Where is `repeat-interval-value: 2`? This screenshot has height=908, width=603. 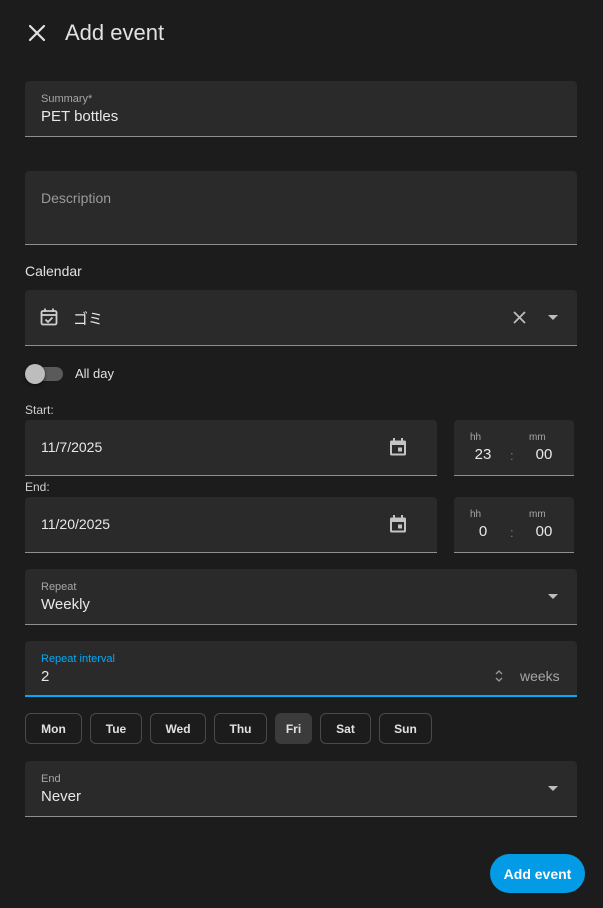 repeat-interval-value: 2 is located at coordinates (45, 676).